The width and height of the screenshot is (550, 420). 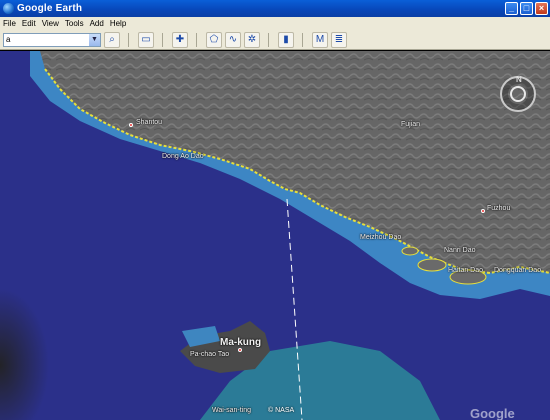 I want to click on place-label: Shantou, so click(x=149, y=122).